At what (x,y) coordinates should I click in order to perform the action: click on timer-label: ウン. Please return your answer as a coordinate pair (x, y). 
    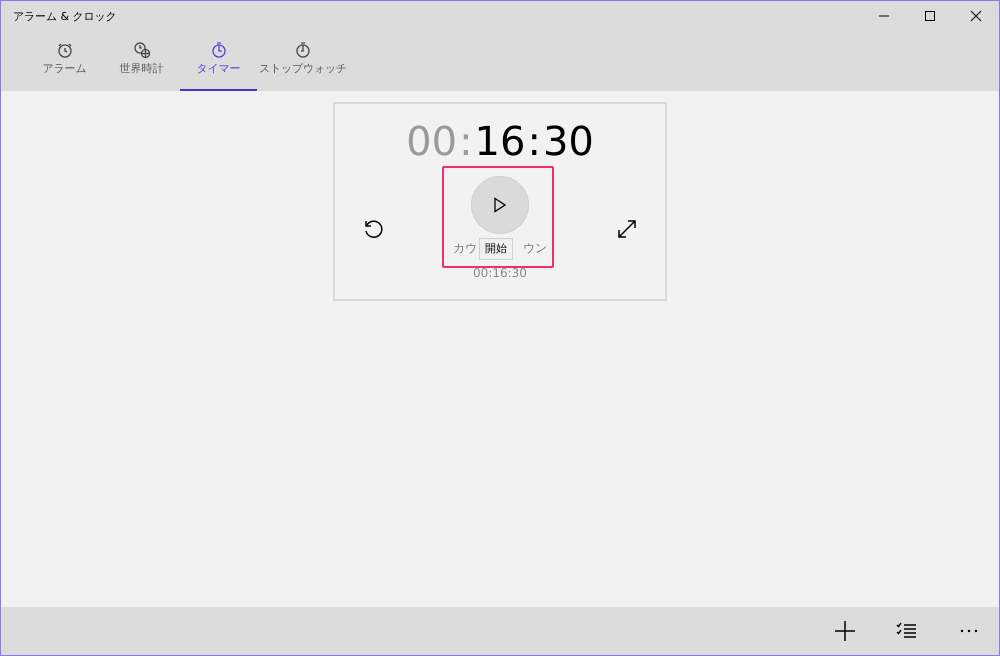
    Looking at the image, I should click on (535, 248).